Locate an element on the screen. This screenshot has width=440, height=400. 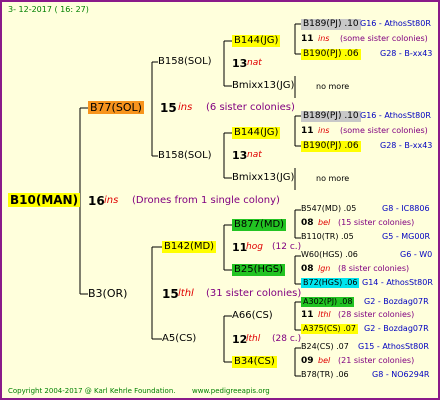
upper-gb-gg1-mid-mark: ins is located at coordinates (324, 130).